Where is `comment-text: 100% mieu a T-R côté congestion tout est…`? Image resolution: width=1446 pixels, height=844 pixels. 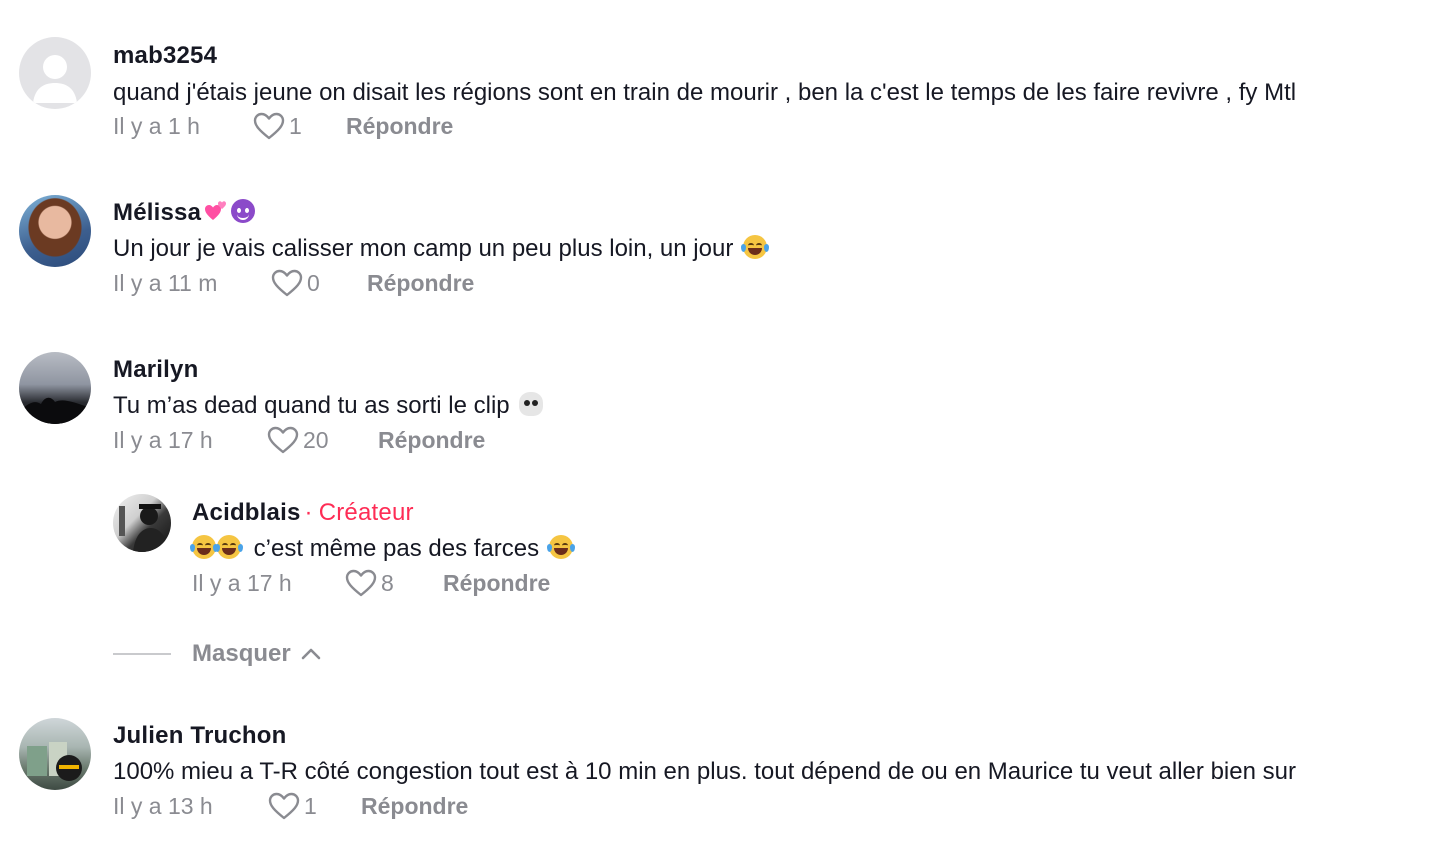
comment-text: 100% mieu a T-R côté congestion tout est… is located at coordinates (704, 771).